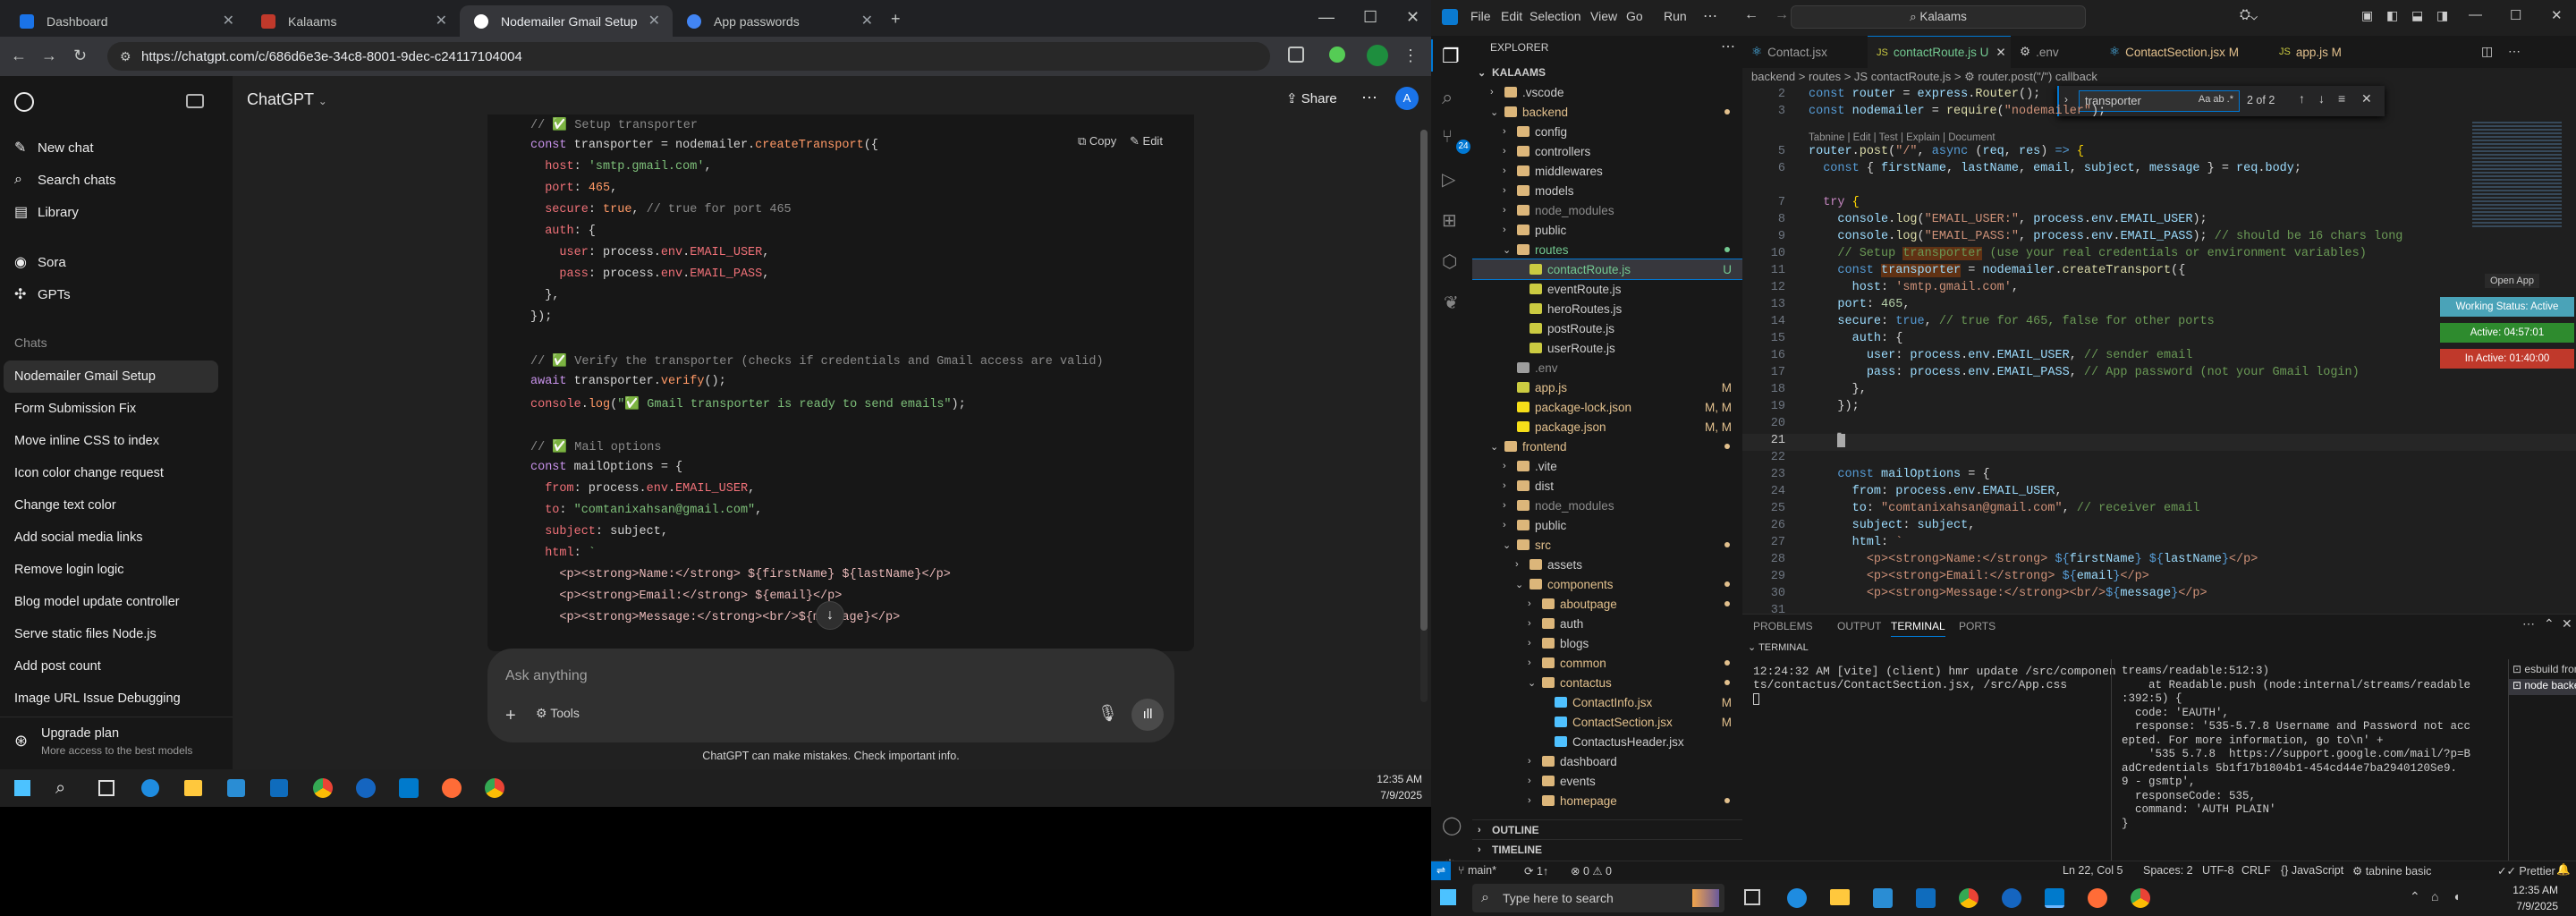  Describe the element at coordinates (1410, 55) in the screenshot. I see `browser-menu-icon: ⋮` at that location.